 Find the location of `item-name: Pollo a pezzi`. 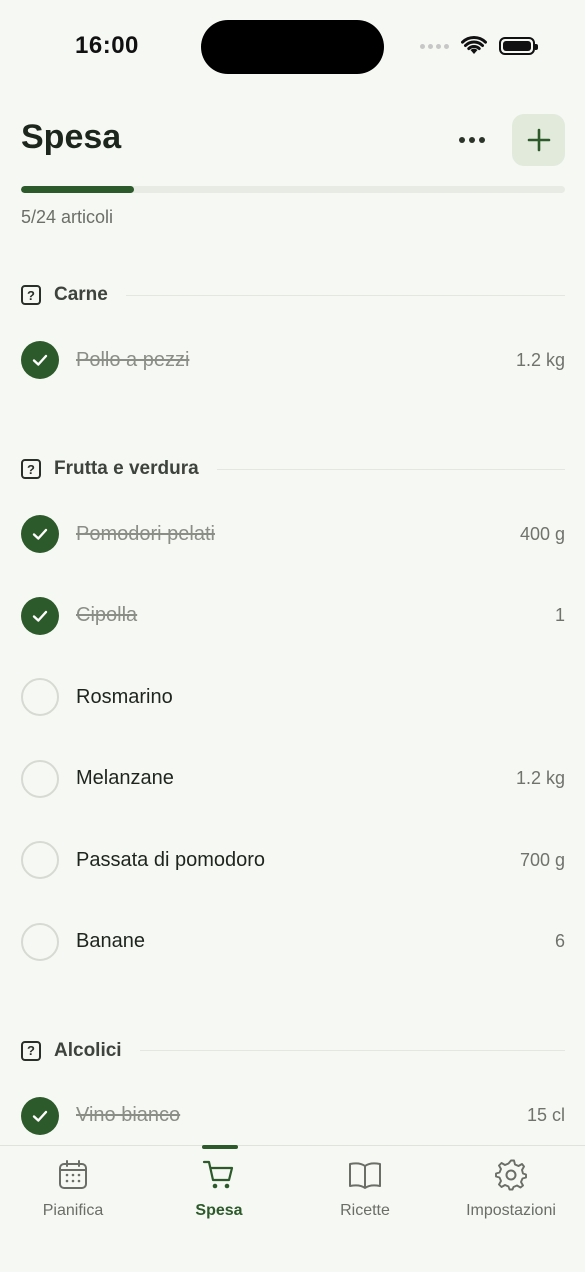

item-name: Pollo a pezzi is located at coordinates (133, 359).